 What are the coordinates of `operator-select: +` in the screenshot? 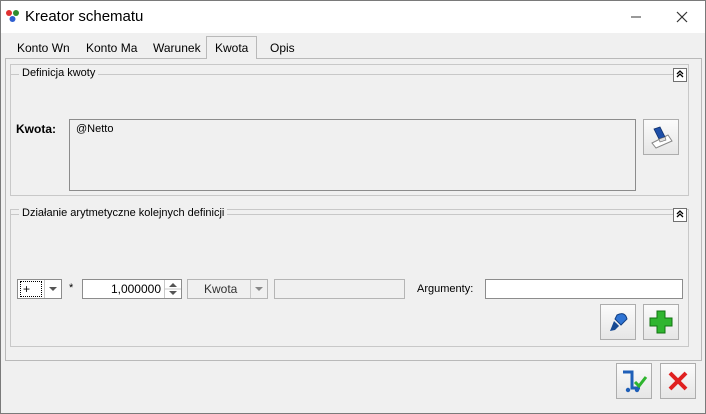 It's located at (39, 289).